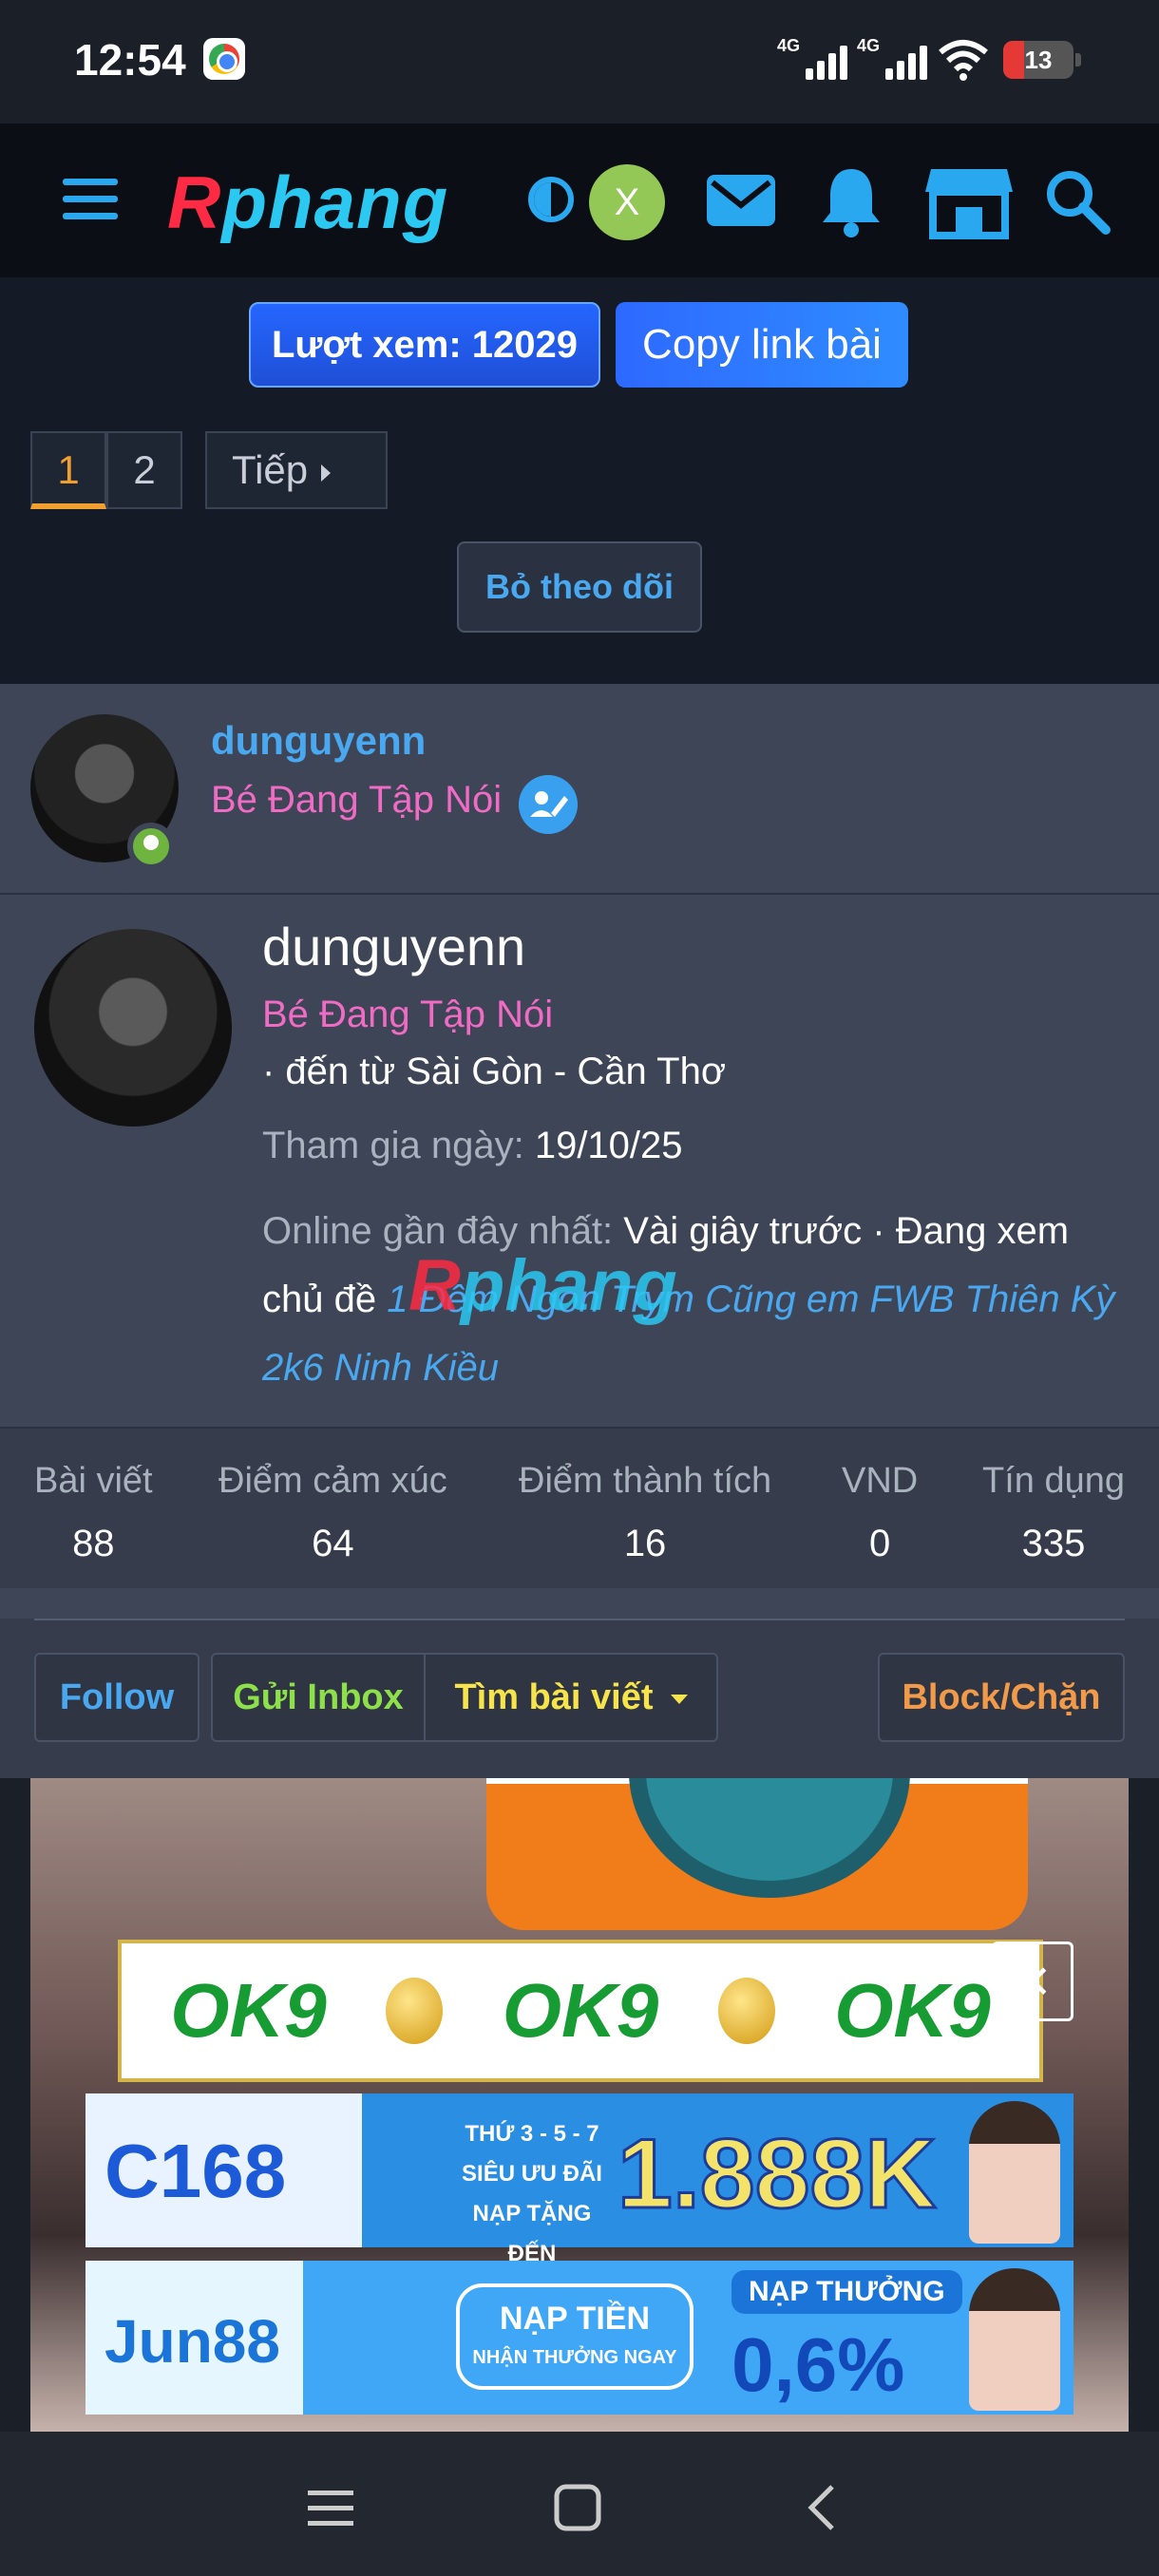 Image resolution: width=1159 pixels, height=2576 pixels. Describe the element at coordinates (741, 201) in the screenshot. I see `mail-icon` at that location.